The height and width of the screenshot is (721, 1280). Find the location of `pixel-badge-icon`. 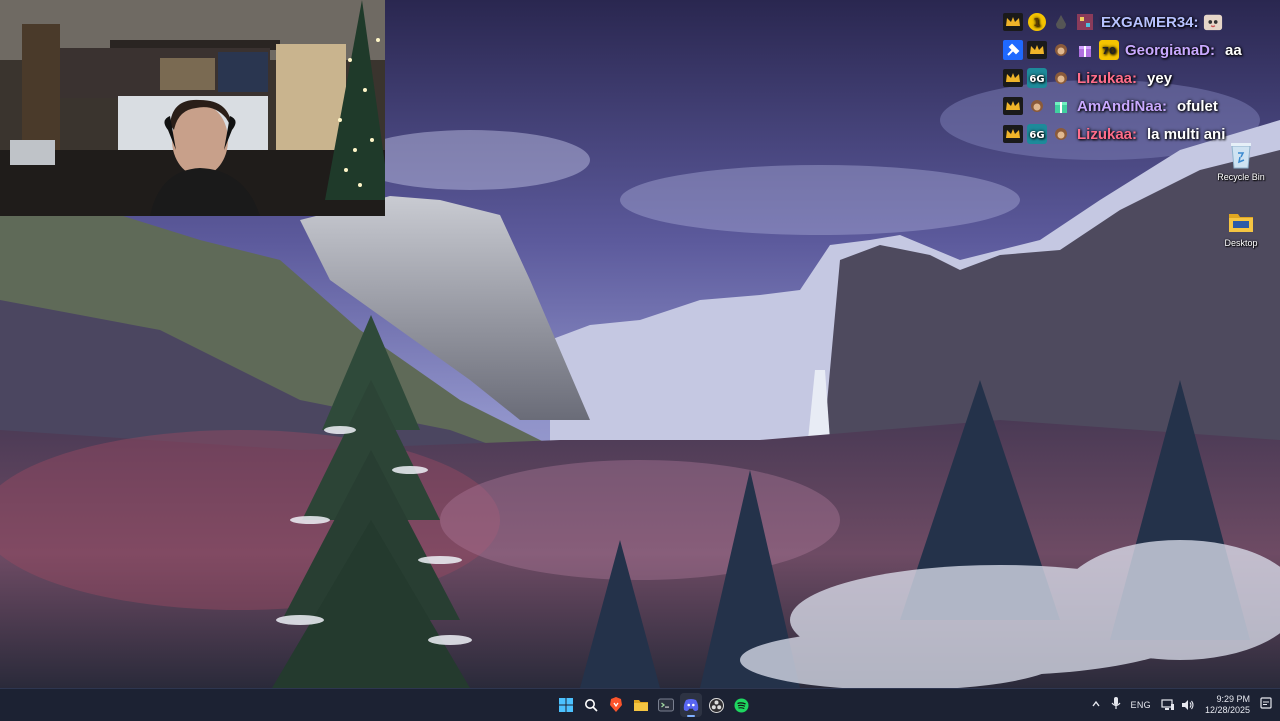

pixel-badge-icon is located at coordinates (1085, 22).